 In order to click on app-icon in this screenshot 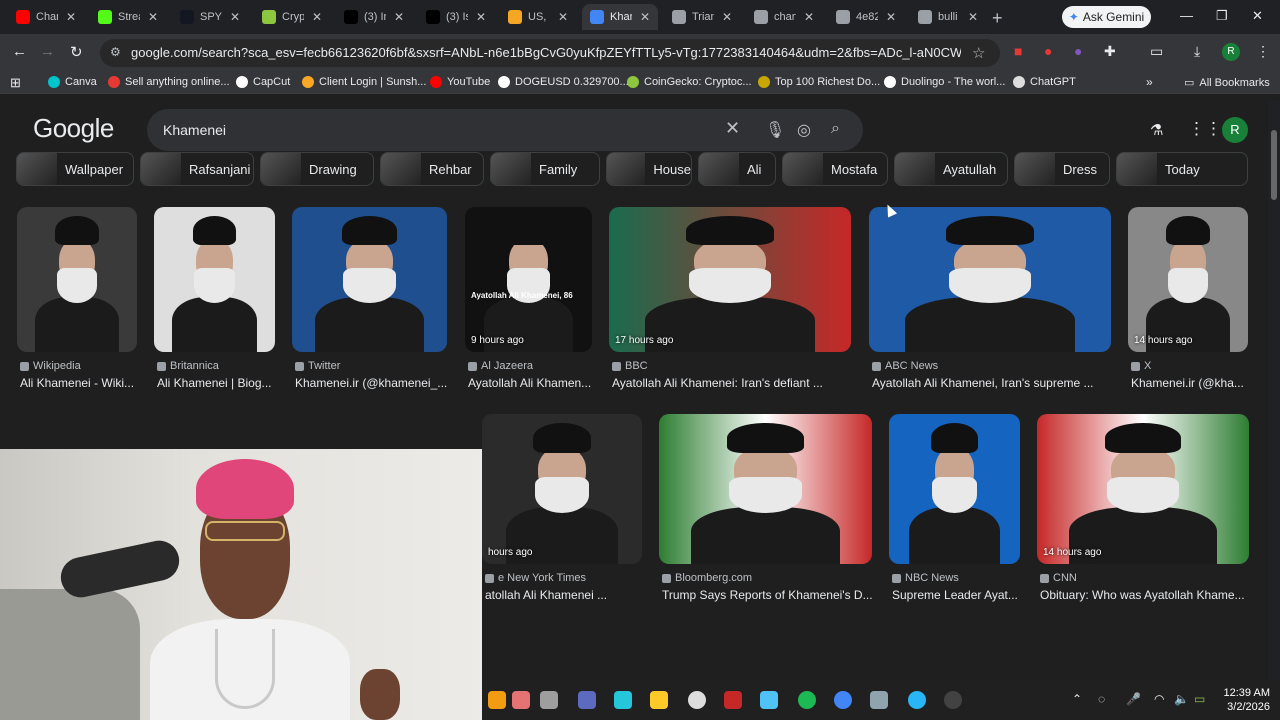, I will do `click(521, 700)`.